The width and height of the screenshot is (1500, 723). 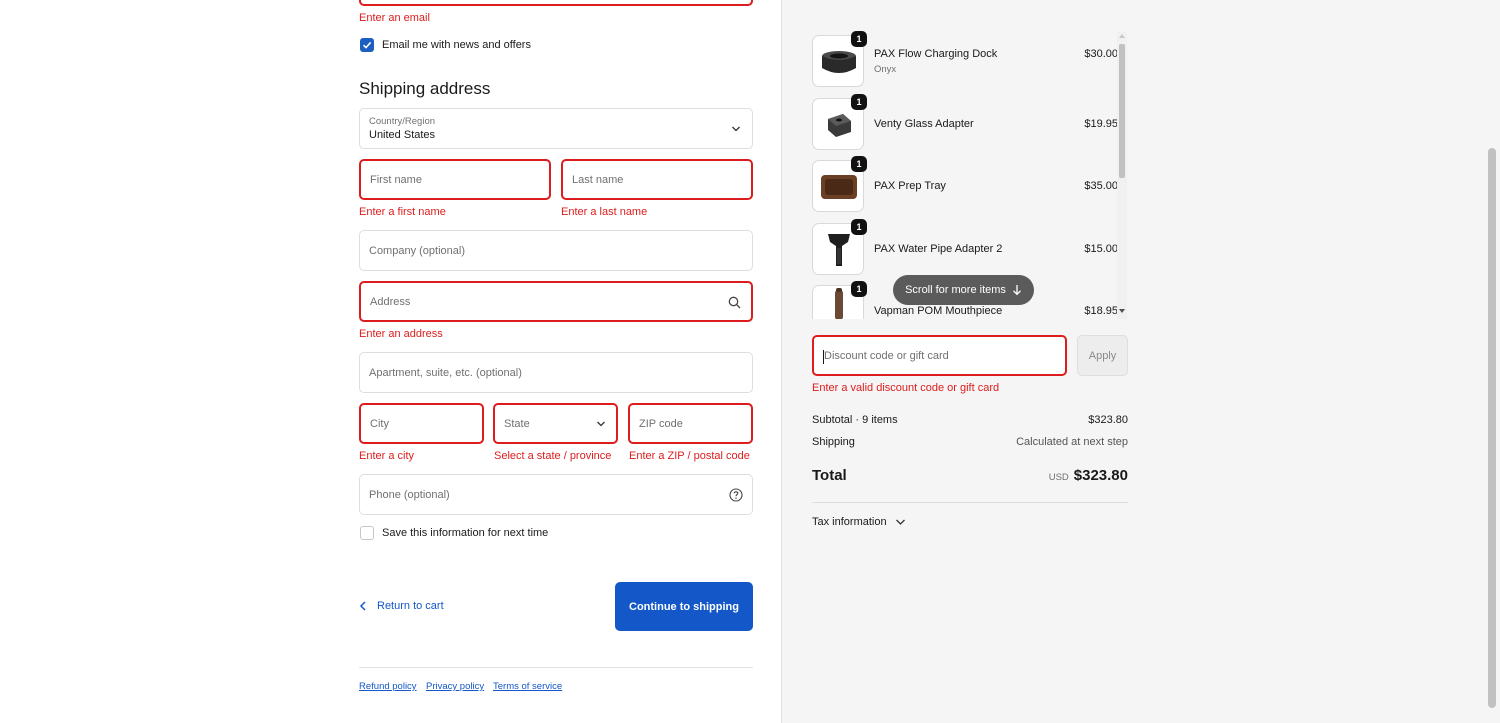 What do you see at coordinates (387, 456) in the screenshot?
I see `city-error: Enter a city` at bounding box center [387, 456].